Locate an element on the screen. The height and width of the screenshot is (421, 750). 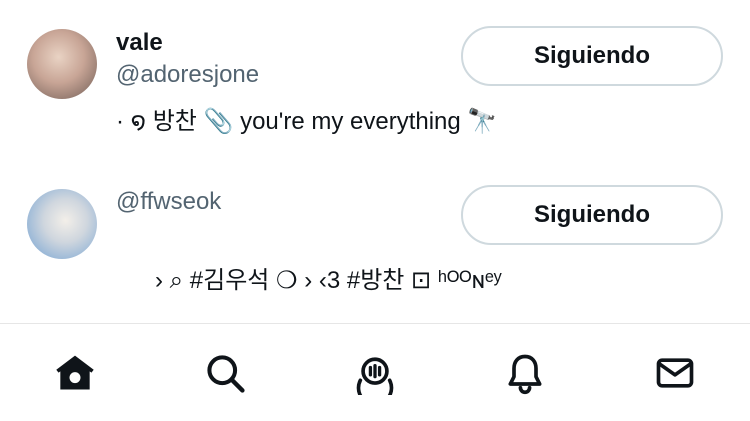
user-bio: · ໑ 방찬 📎 you're my everything 🔭 is located at coordinates (307, 121).